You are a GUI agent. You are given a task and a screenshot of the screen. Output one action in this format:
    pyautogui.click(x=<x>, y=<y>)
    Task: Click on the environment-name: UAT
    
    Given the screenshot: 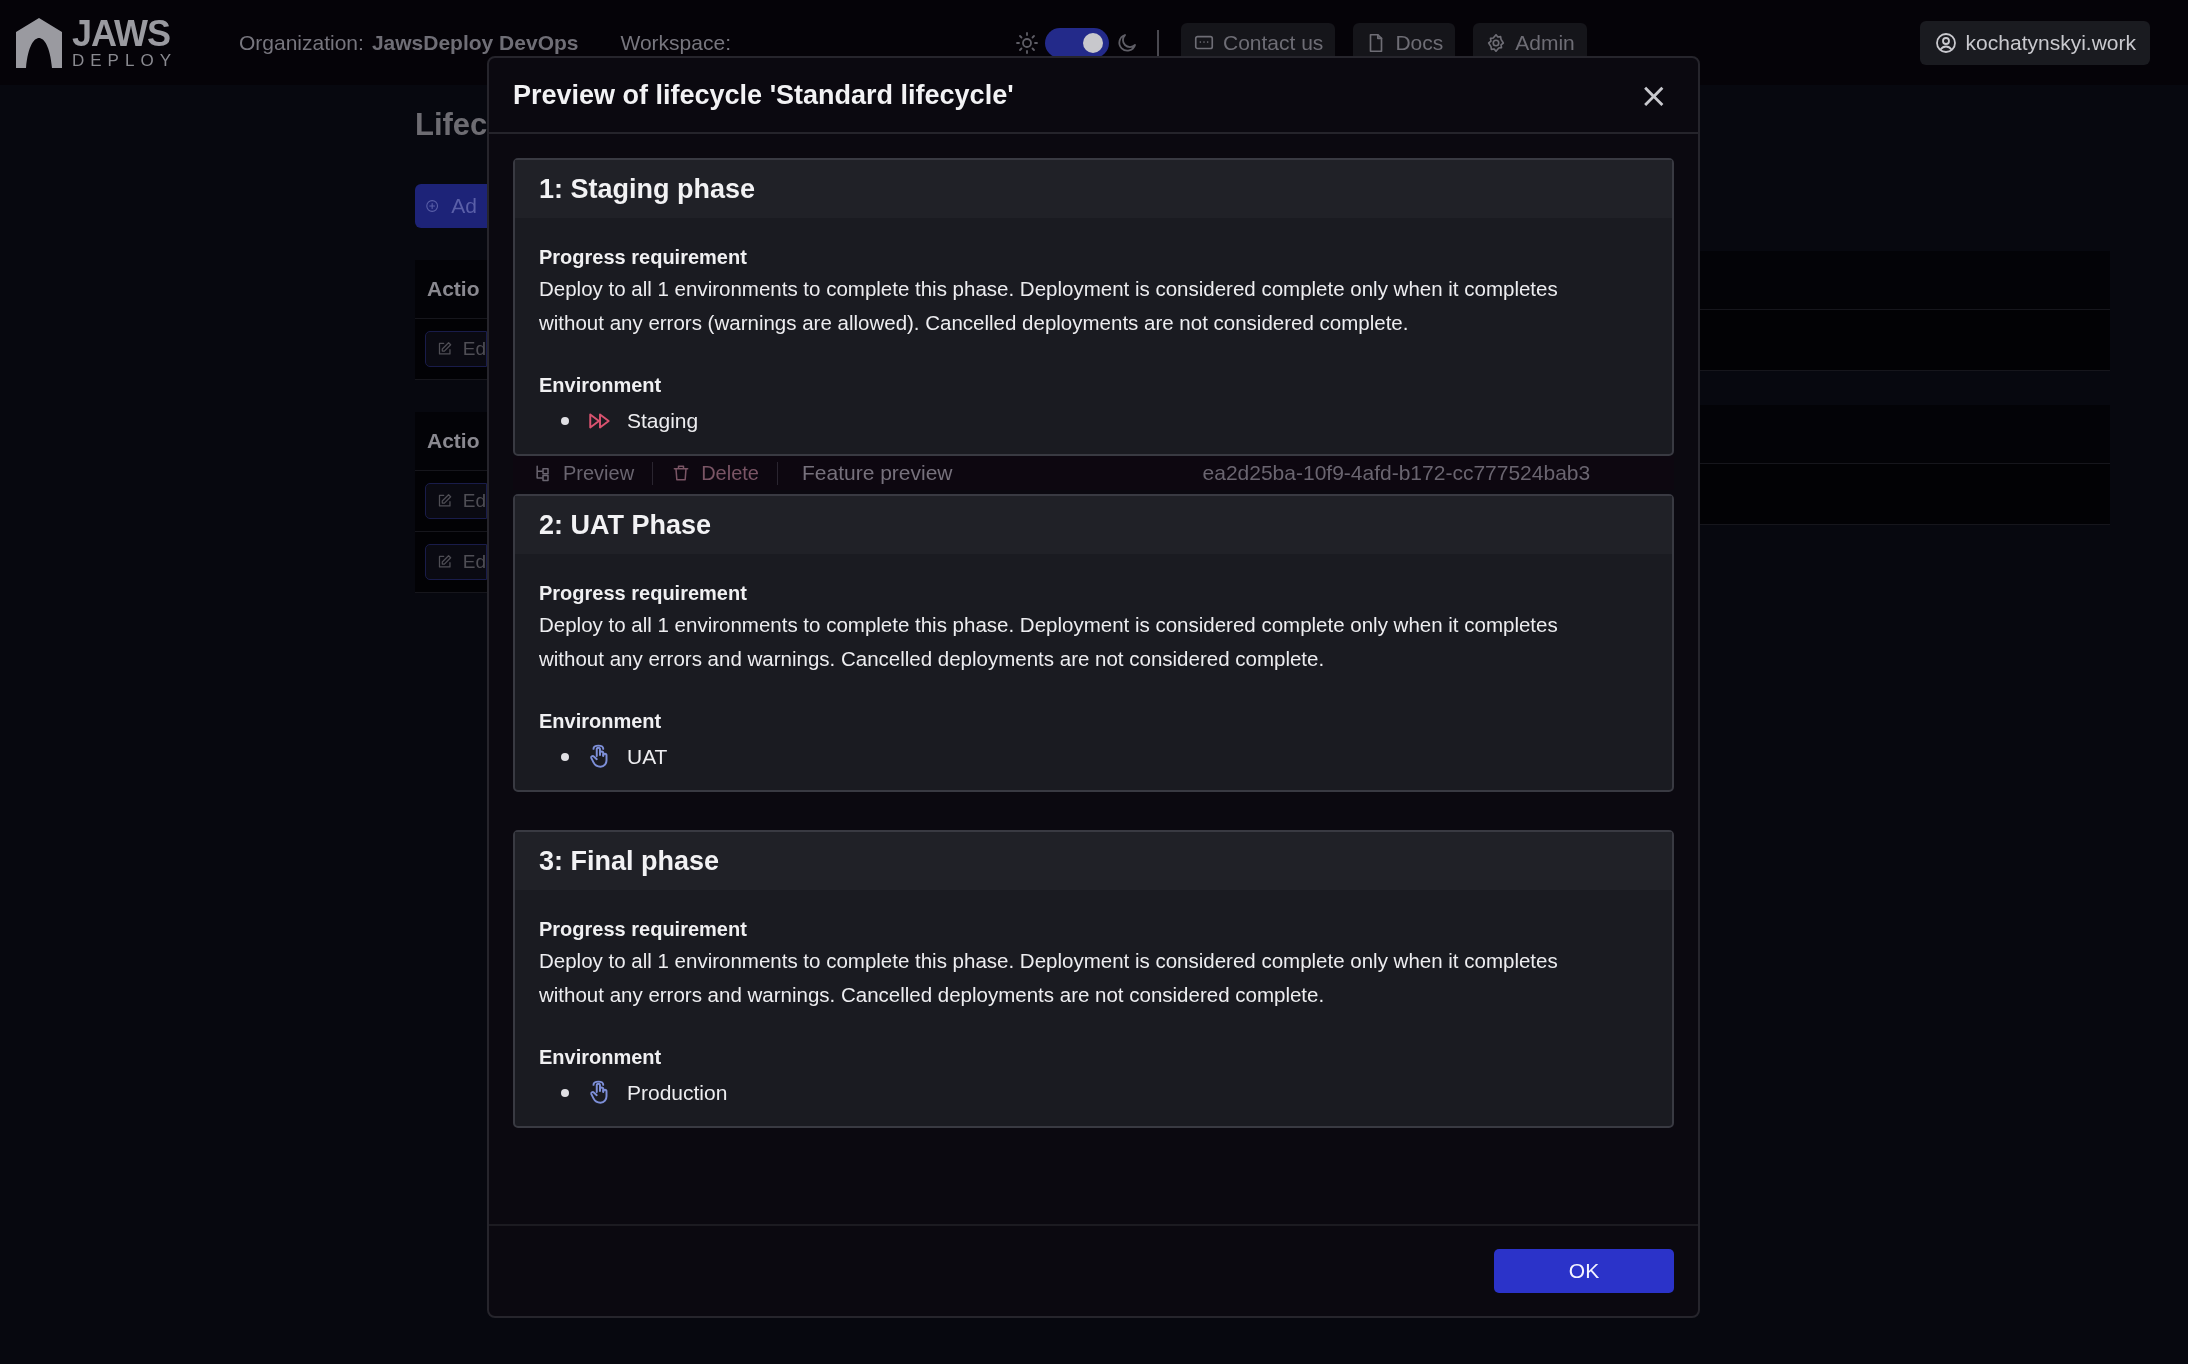 What is the action you would take?
    pyautogui.click(x=647, y=757)
    